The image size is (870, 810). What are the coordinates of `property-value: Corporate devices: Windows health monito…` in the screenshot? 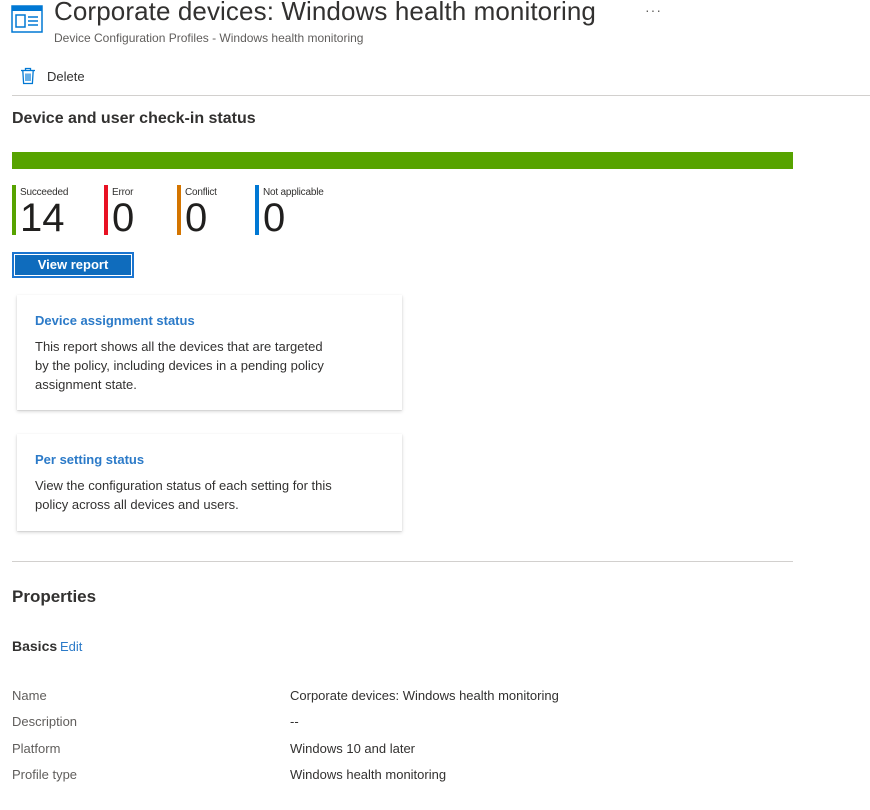 It's located at (424, 695).